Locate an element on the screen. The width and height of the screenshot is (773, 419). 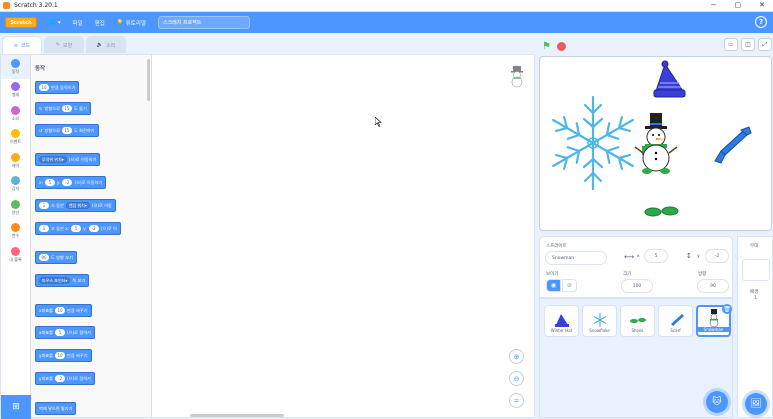
stage-thumbnail is located at coordinates (756, 270).